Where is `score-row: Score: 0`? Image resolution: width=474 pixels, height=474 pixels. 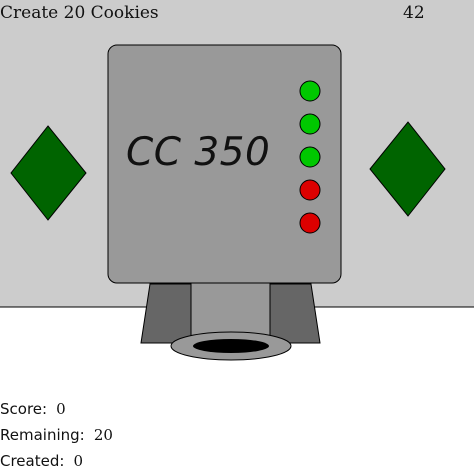 score-row: Score: 0 is located at coordinates (56, 409).